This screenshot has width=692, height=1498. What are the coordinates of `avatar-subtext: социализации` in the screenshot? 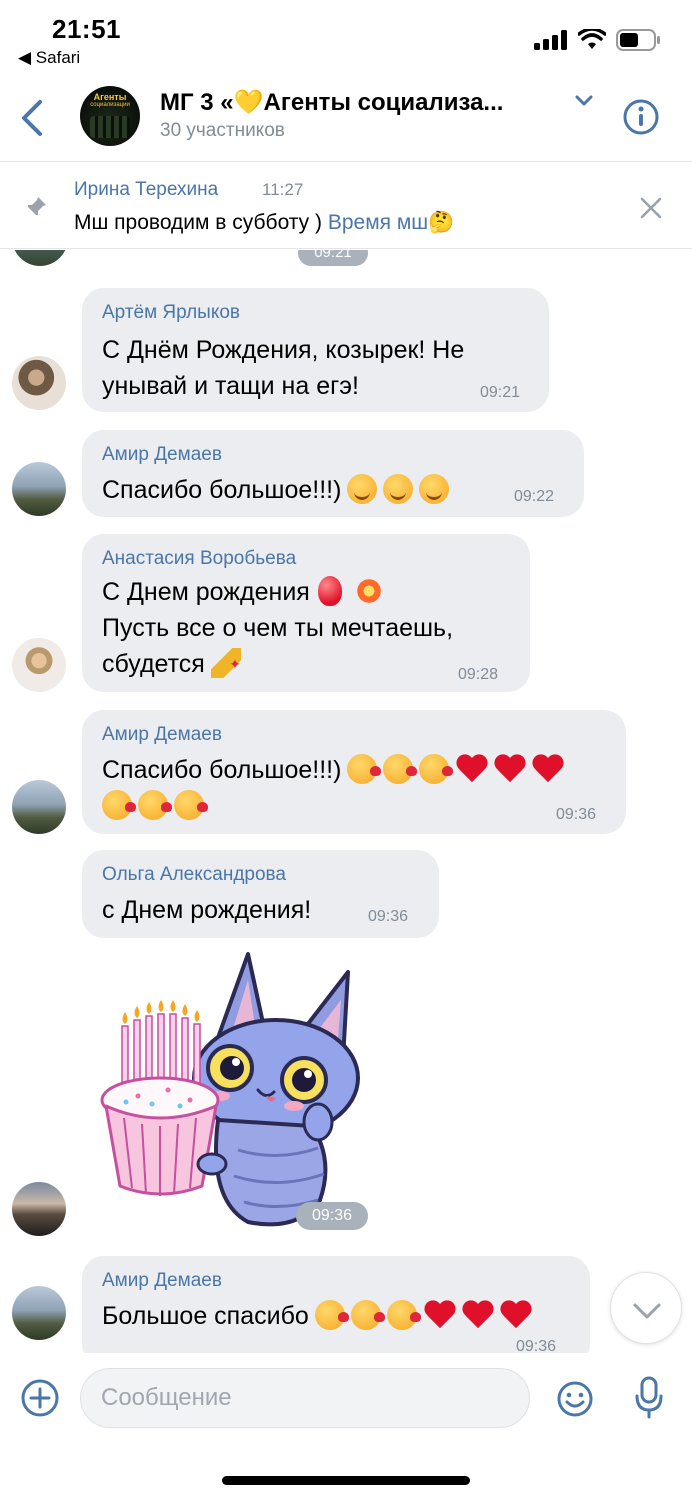 It's located at (110, 105).